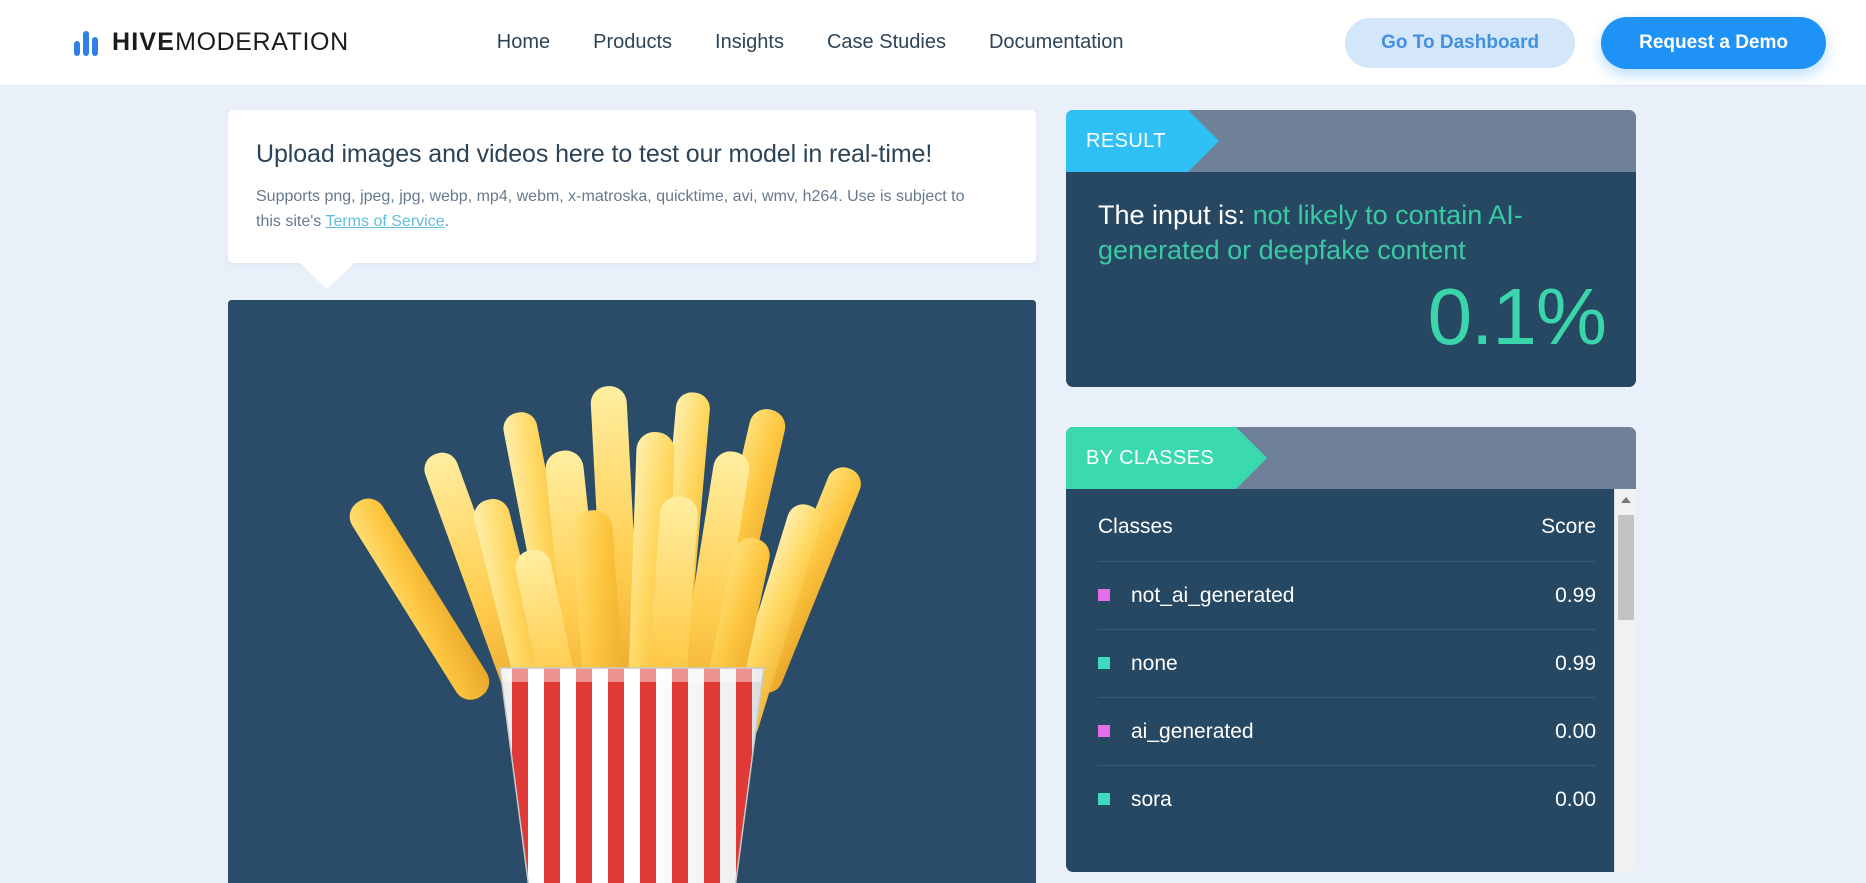  Describe the element at coordinates (1154, 664) in the screenshot. I see `class-label: none` at that location.